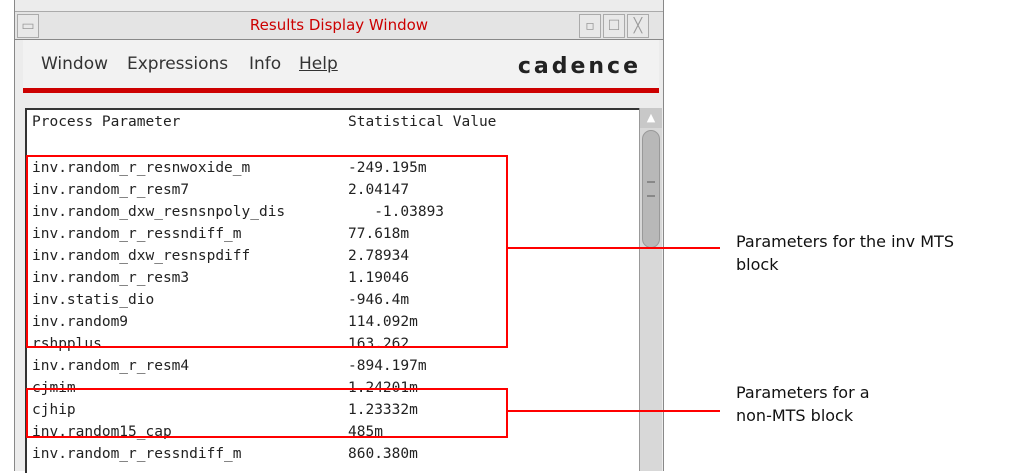 The image size is (1011, 473). I want to click on parameter-value: -894.197m, so click(387, 366).